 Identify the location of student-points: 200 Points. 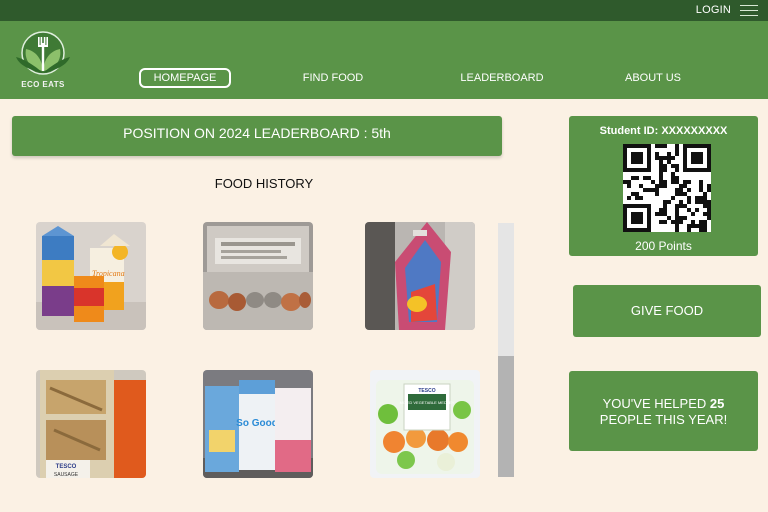
(663, 246).